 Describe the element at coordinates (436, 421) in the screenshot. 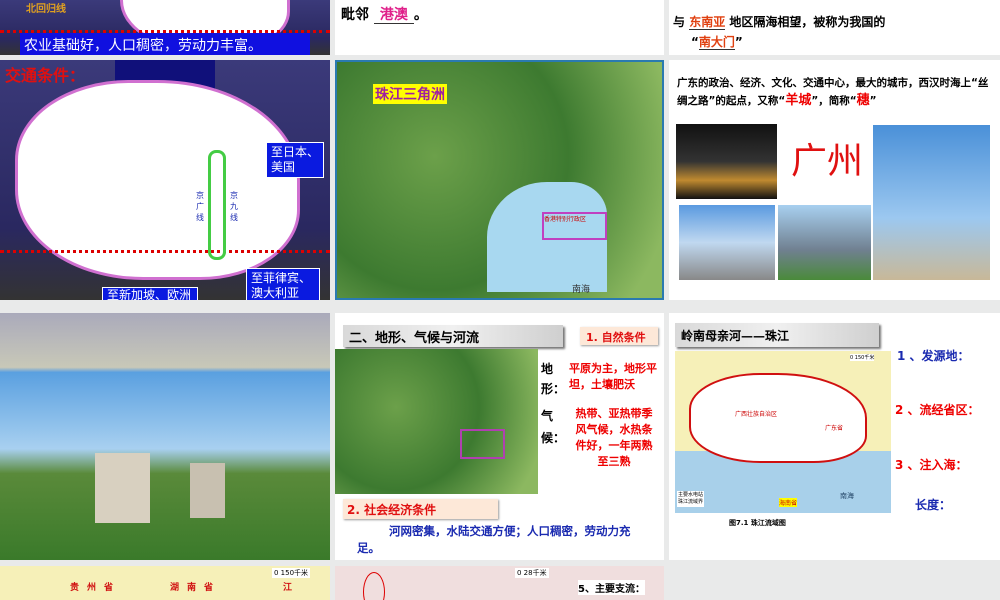

I see `delta-terrain-map` at that location.